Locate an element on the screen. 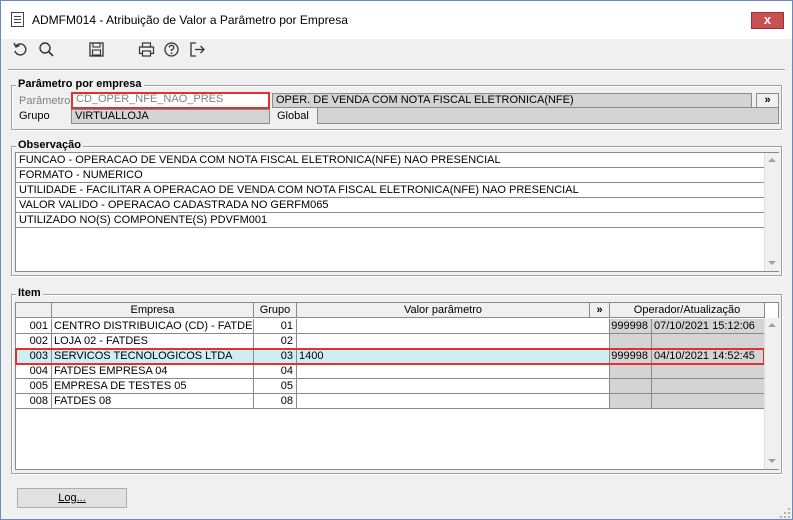 The height and width of the screenshot is (520, 793). row-grupo: 05 is located at coordinates (275, 386).